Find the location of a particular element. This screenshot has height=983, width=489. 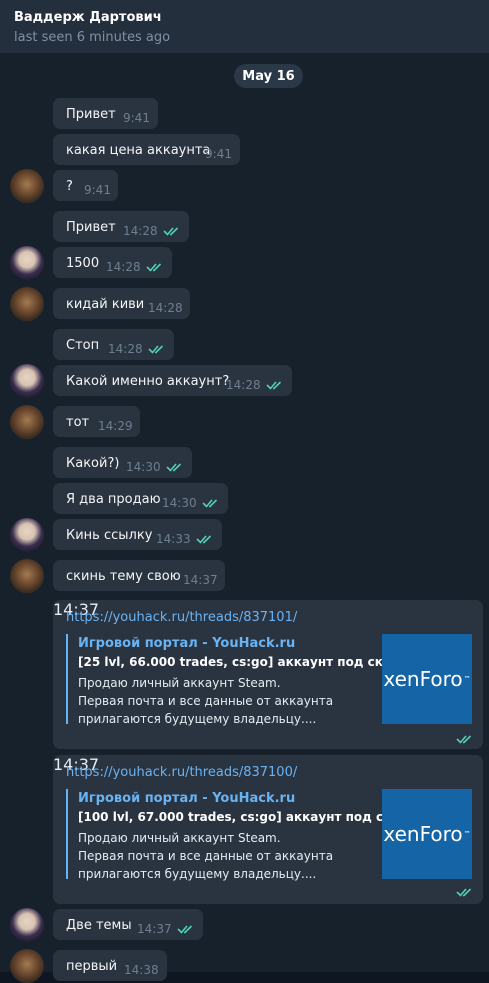

message-text: скинь тему свою is located at coordinates (123, 576).